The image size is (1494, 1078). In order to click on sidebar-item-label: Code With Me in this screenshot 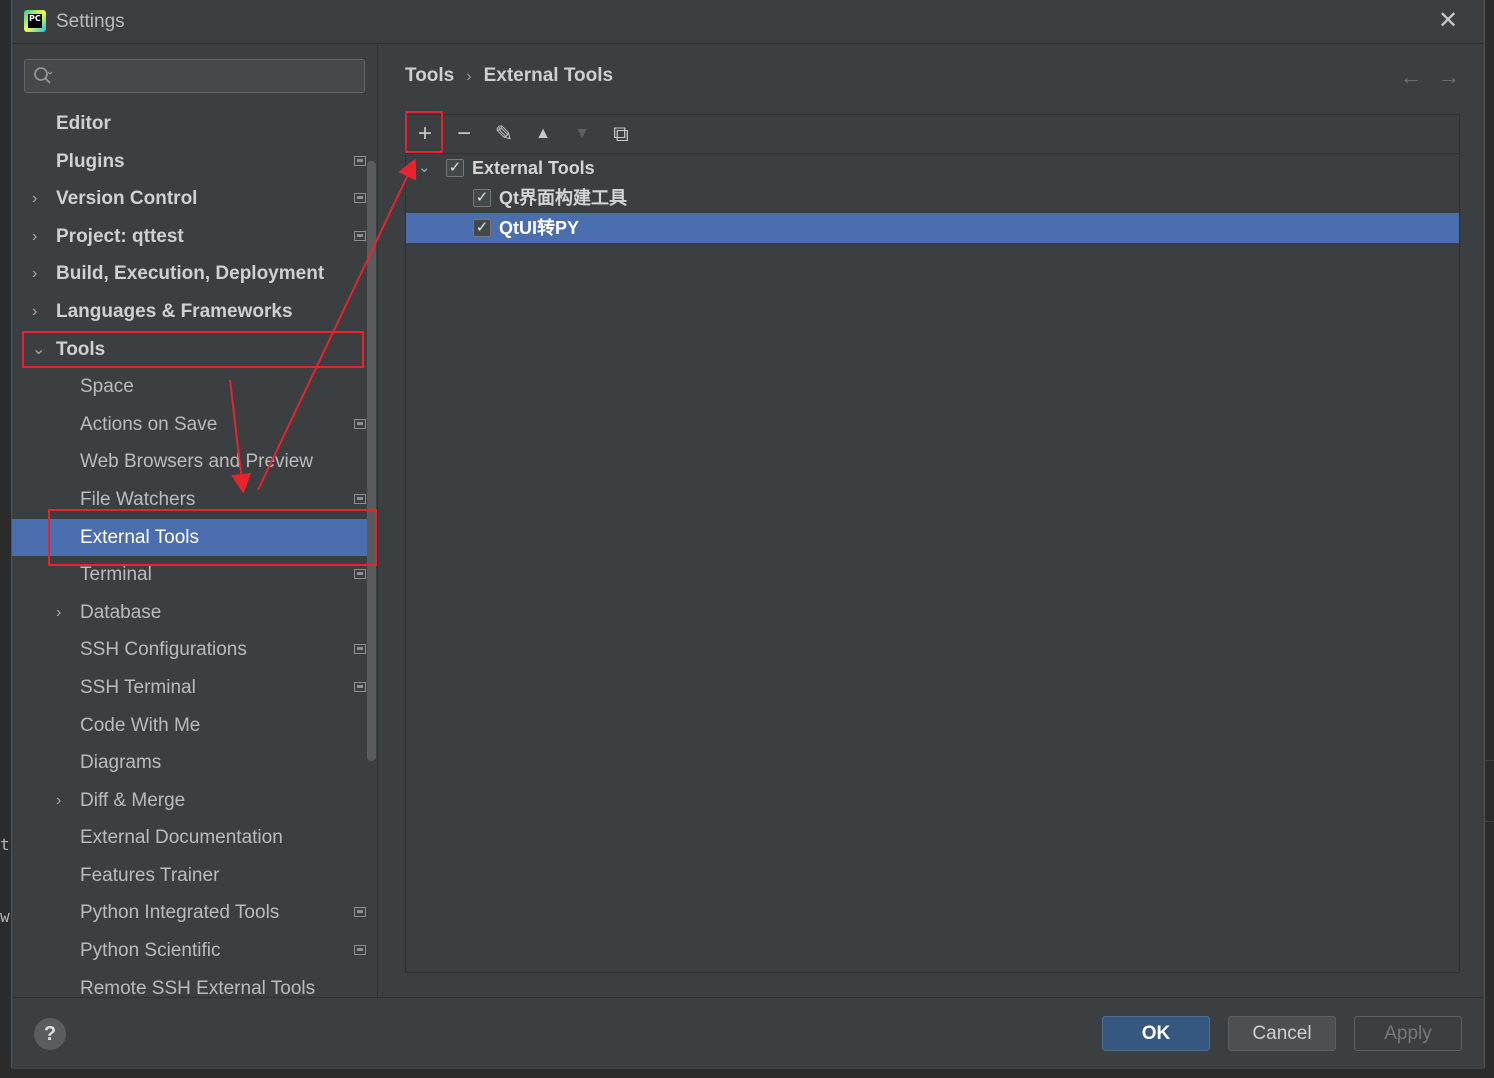, I will do `click(140, 725)`.